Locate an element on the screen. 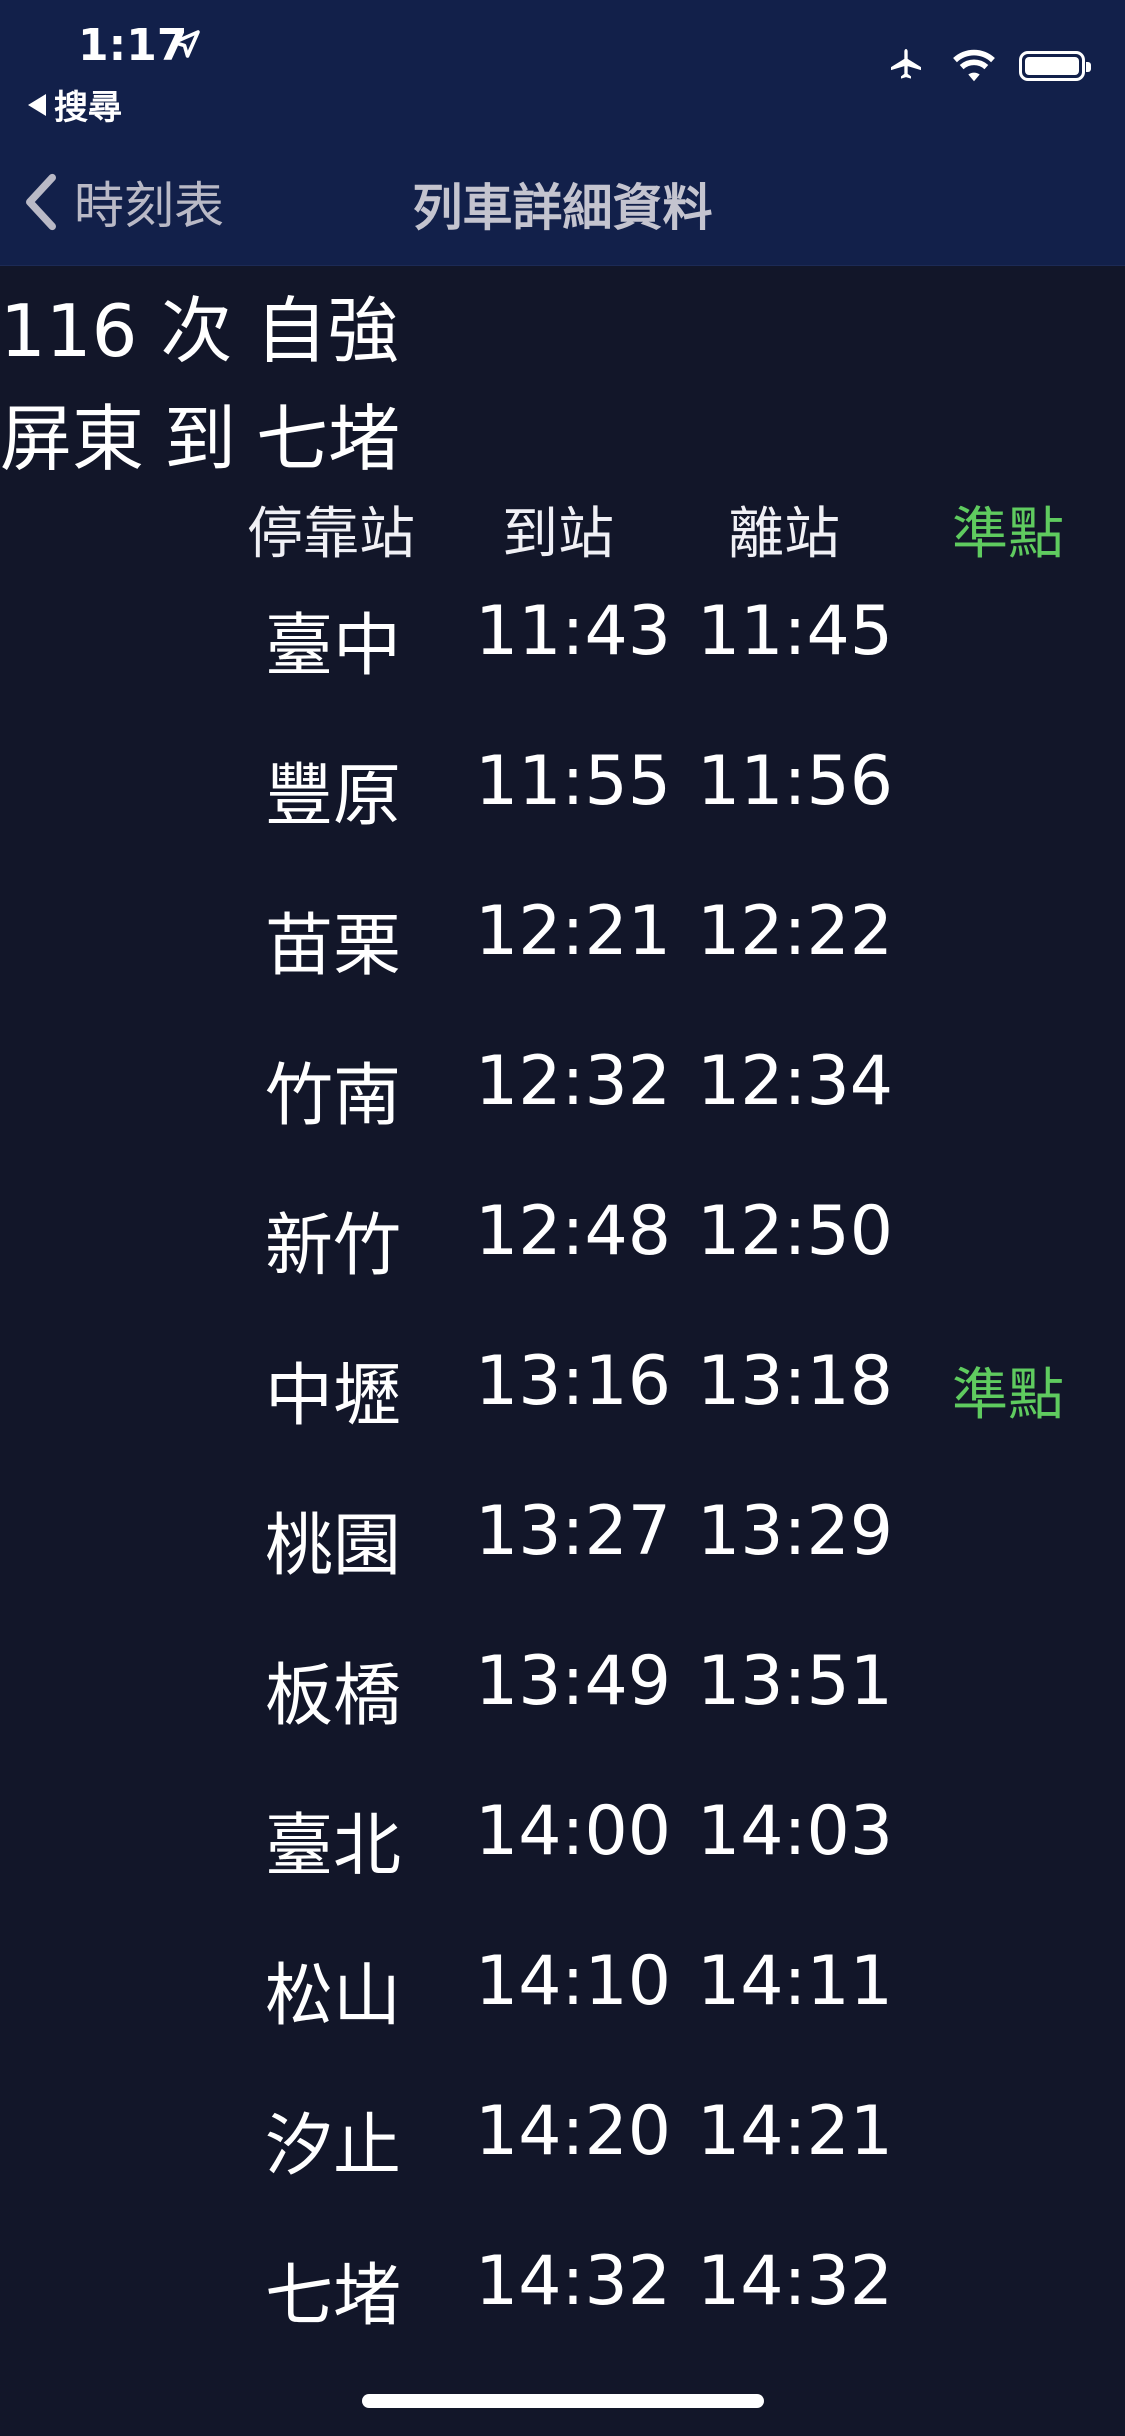  table-row: 中壢 13:16 13:18 準點 is located at coordinates (562, 1395).